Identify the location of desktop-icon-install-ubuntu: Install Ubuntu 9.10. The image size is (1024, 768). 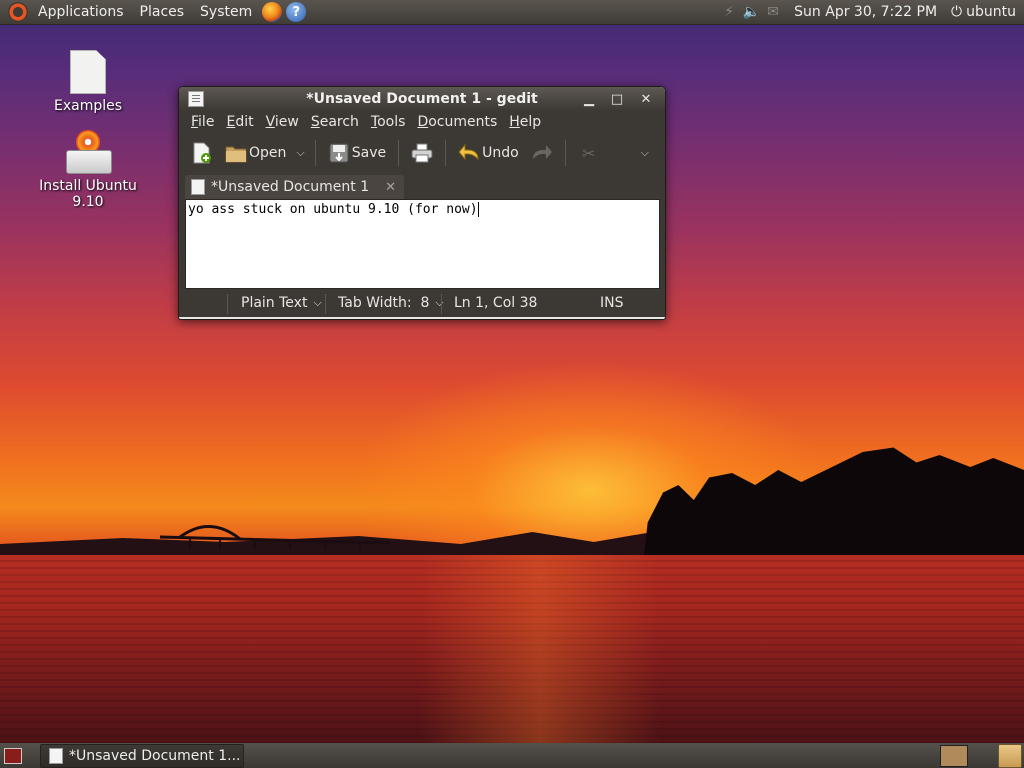
(88, 170).